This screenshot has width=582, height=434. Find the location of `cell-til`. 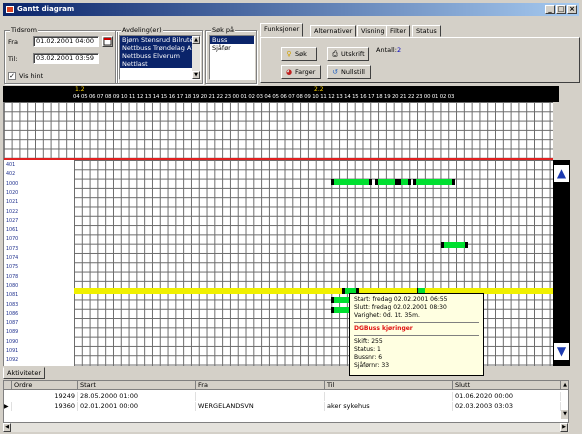

cell-til is located at coordinates (389, 396).